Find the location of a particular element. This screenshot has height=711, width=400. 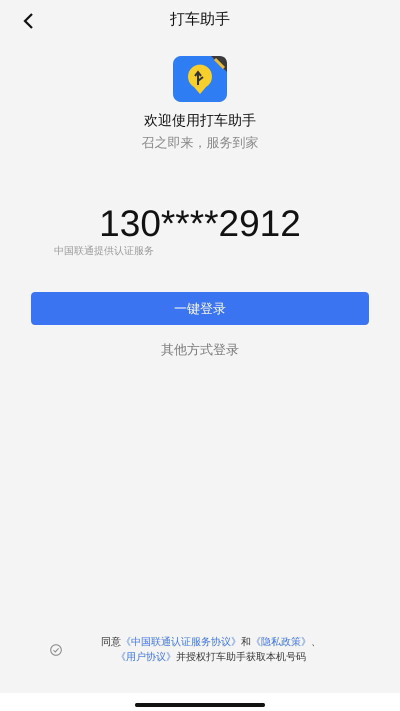

other-login-link: 其他方式登录 is located at coordinates (200, 350).